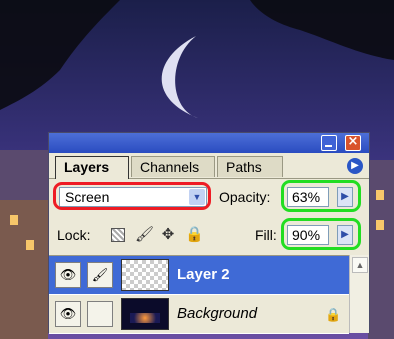  What do you see at coordinates (209, 143) in the screenshot?
I see `panel-titlebar: ×` at bounding box center [209, 143].